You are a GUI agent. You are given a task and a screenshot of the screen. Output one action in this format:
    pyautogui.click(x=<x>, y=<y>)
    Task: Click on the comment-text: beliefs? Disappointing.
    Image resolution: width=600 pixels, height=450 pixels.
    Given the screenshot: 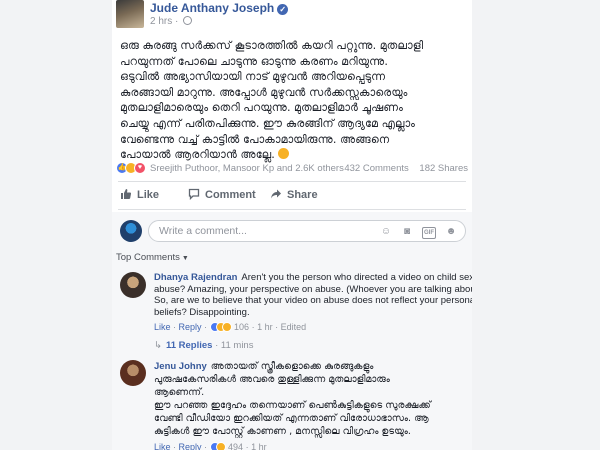 What is the action you would take?
    pyautogui.click(x=202, y=312)
    